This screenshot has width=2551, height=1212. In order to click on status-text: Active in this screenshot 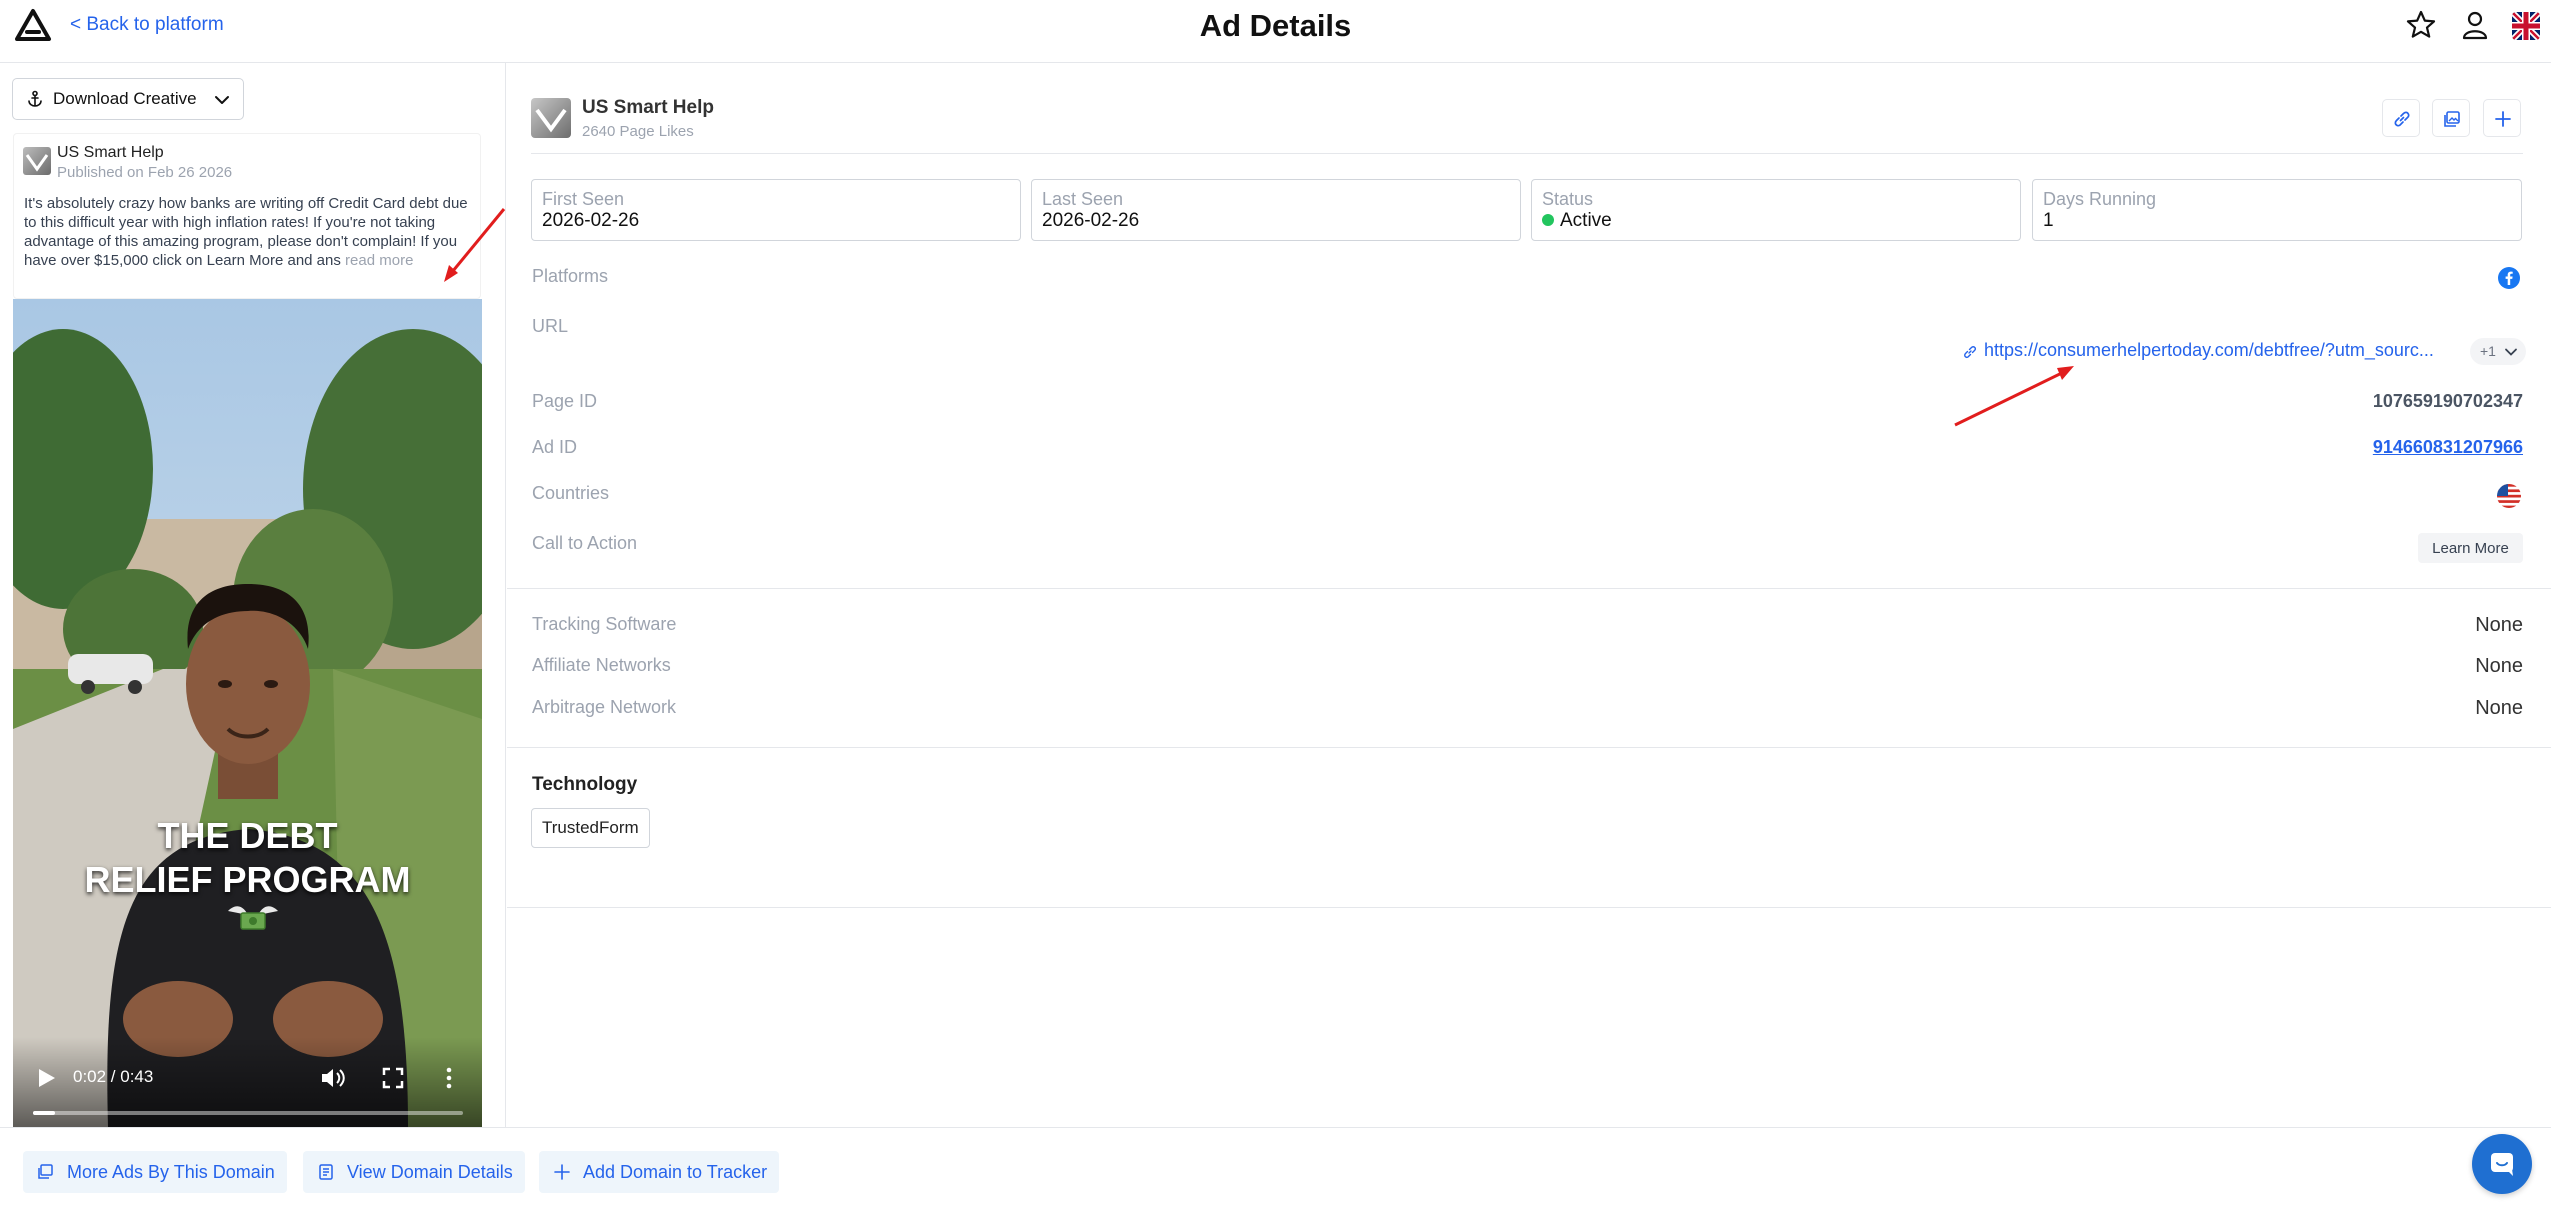, I will do `click(1586, 220)`.